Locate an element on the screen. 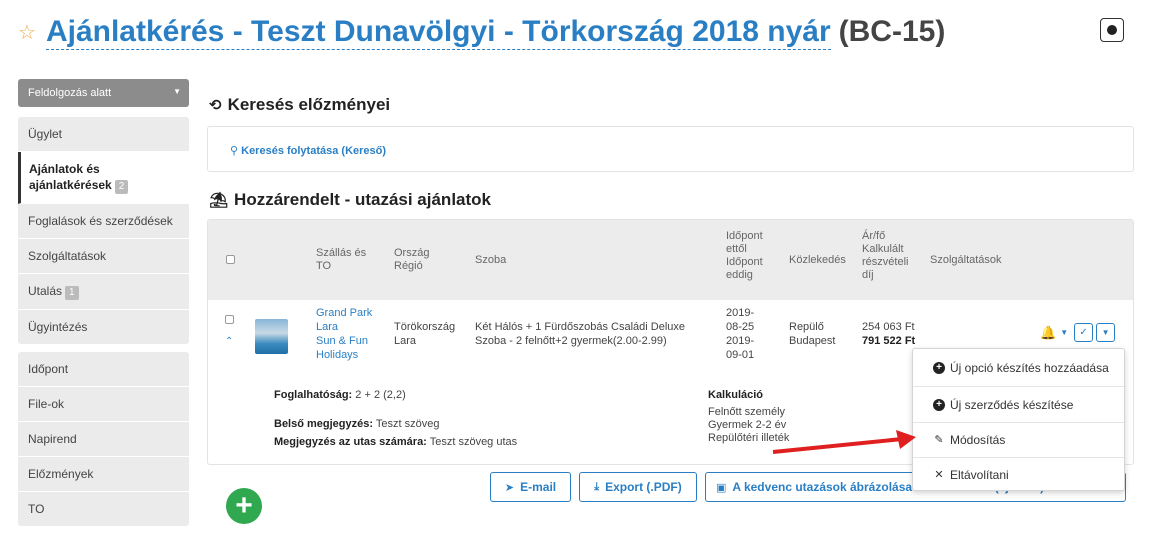 The height and width of the screenshot is (538, 1159). continue-search-label: Keresés folytatása (Kereső) is located at coordinates (314, 151).